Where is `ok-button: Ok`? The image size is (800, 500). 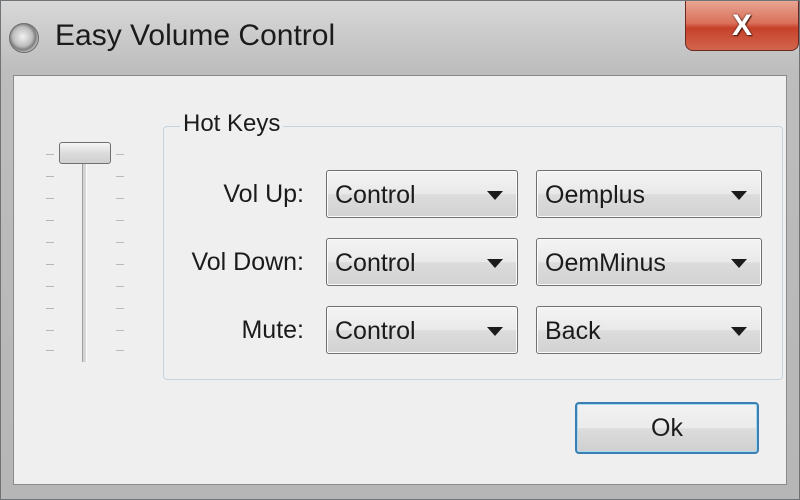
ok-button: Ok is located at coordinates (667, 428).